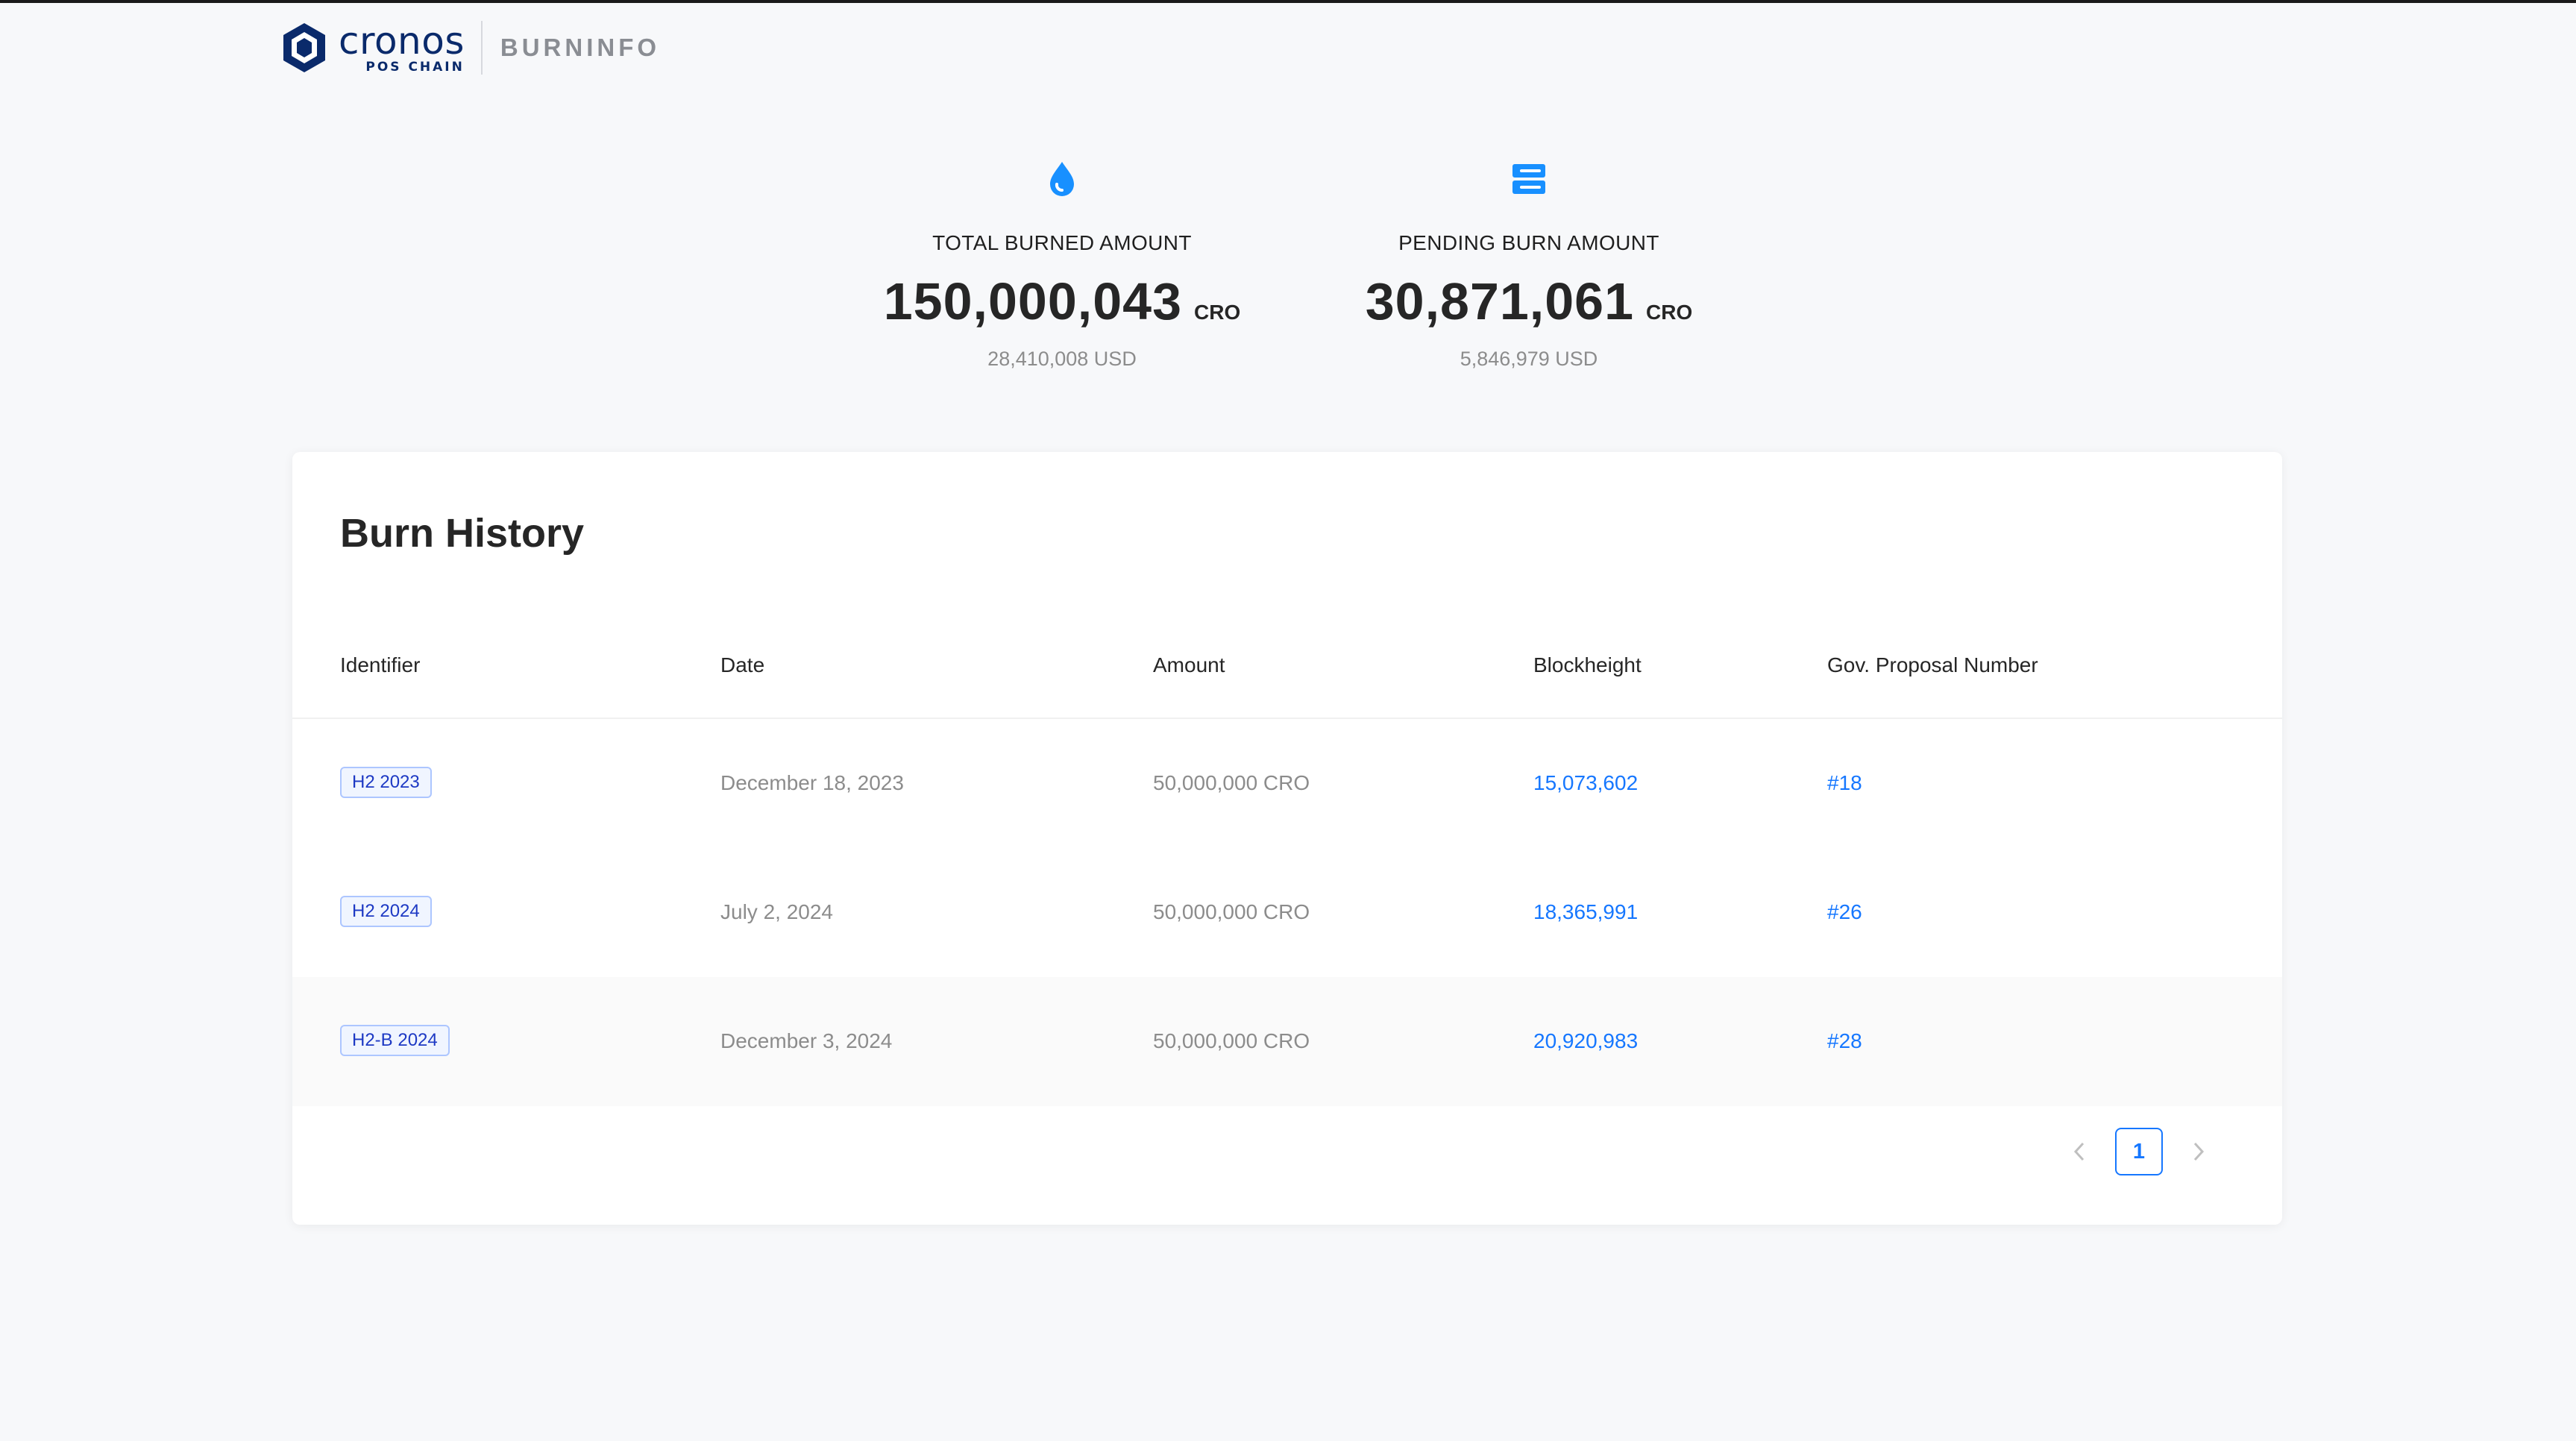 This screenshot has width=2576, height=1441. I want to click on pending-burn-value: 30,871,061 CRO, so click(1529, 301).